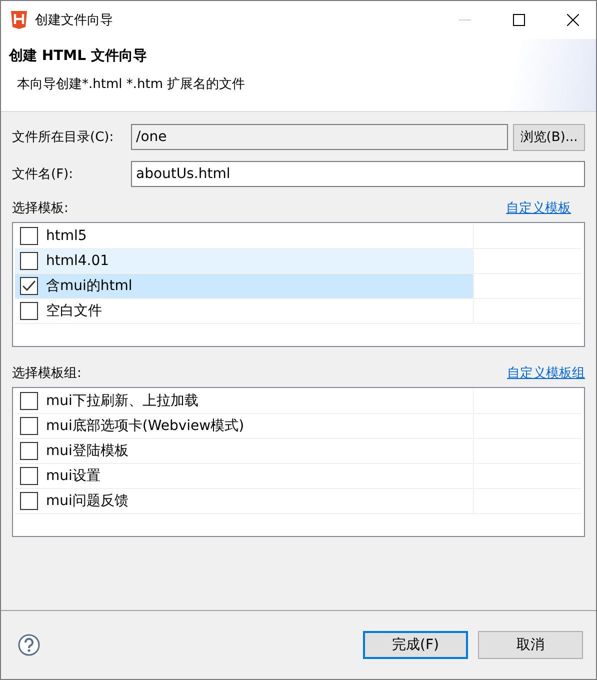 The width and height of the screenshot is (597, 680). Describe the element at coordinates (244, 286) in the screenshot. I see `list-item: 含mui的html` at that location.